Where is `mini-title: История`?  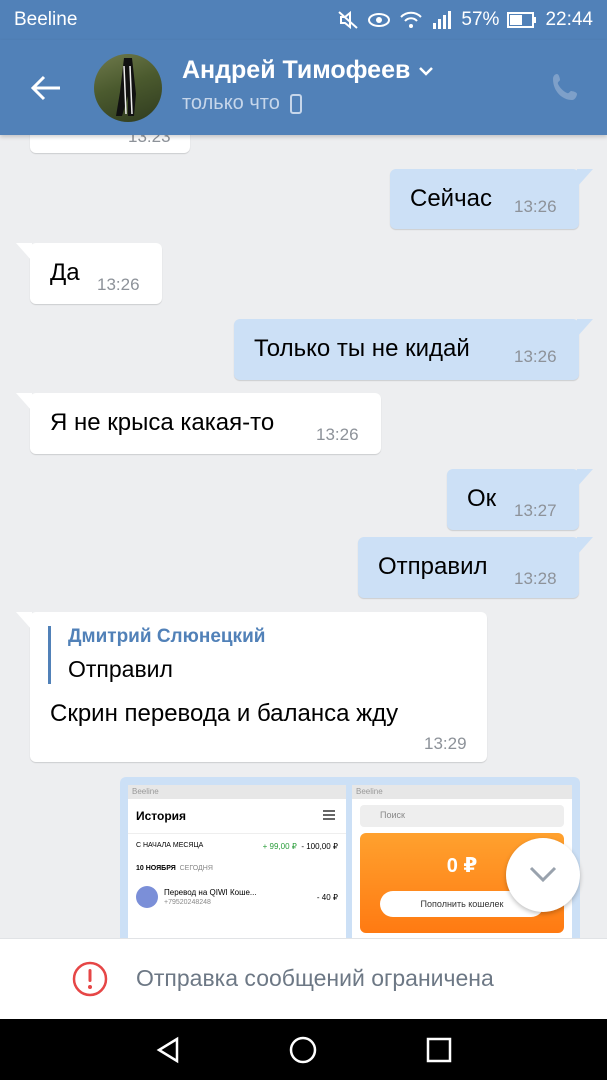 mini-title: История is located at coordinates (237, 816).